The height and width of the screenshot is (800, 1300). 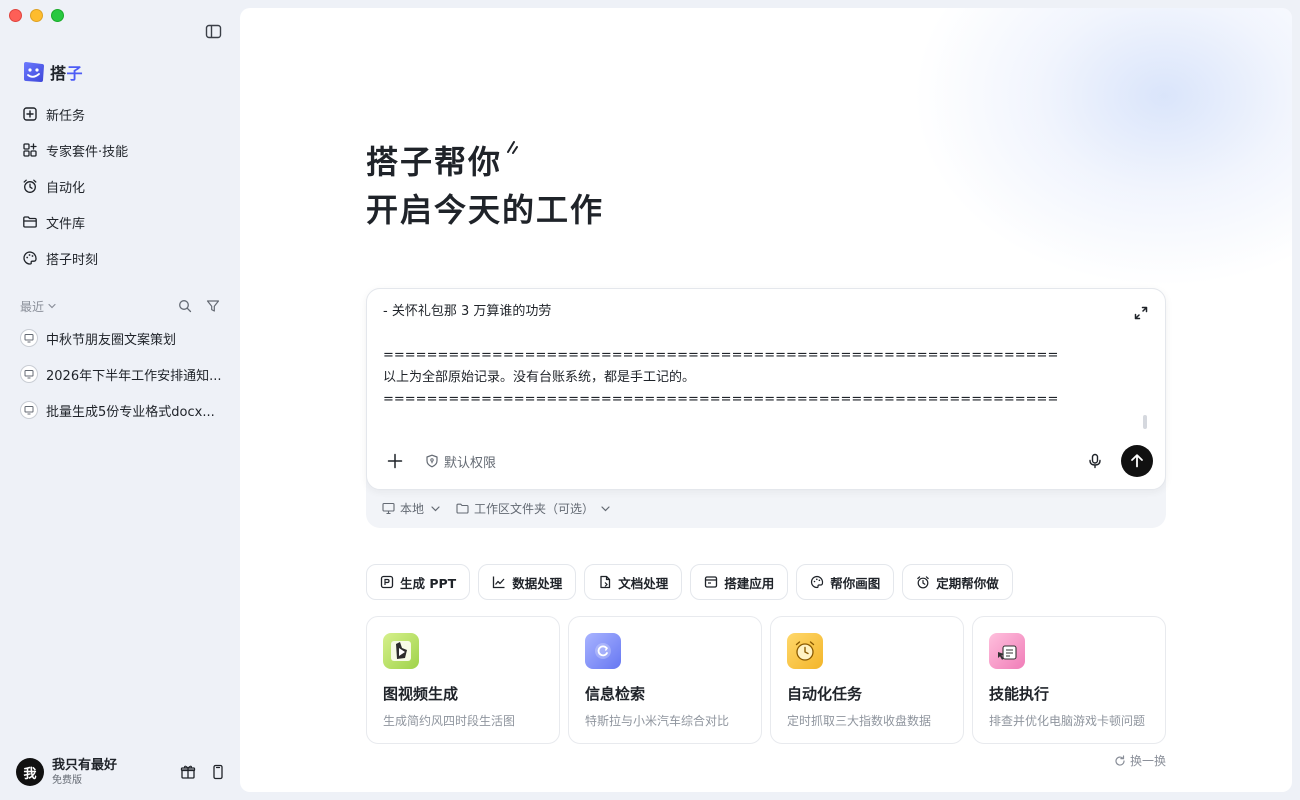 What do you see at coordinates (867, 680) in the screenshot?
I see `card-automation-task: 自动化任务 定时抓取三大指数收盘数据` at bounding box center [867, 680].